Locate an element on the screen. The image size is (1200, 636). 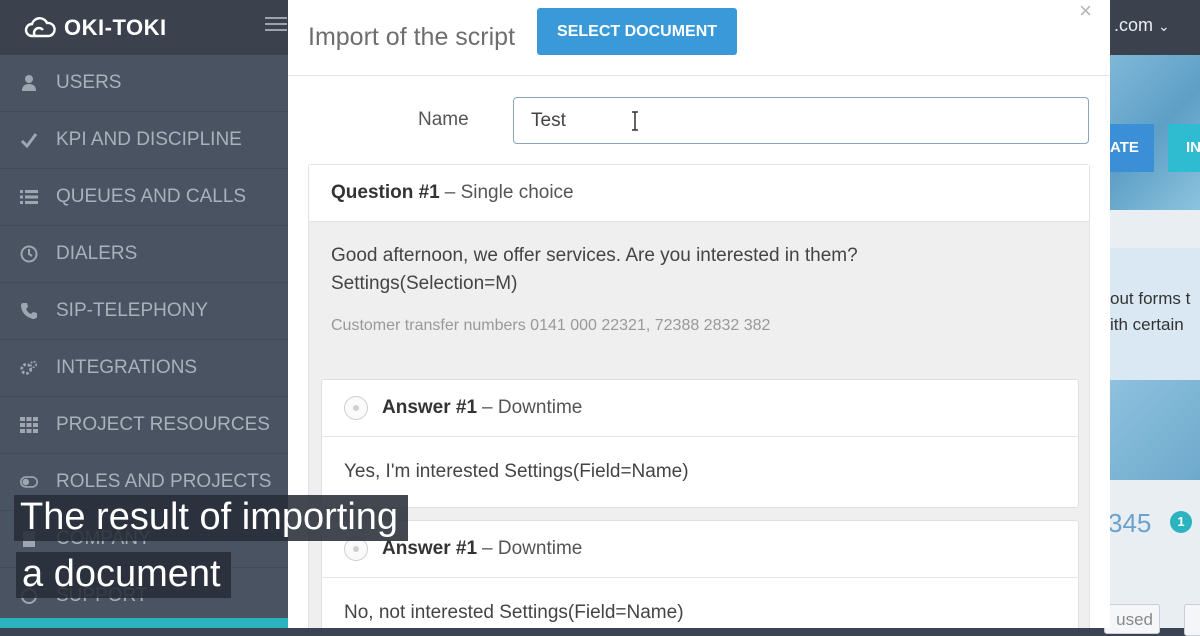
modal-header: Import of the script SELECT DOCUMENT × is located at coordinates (699, 38).